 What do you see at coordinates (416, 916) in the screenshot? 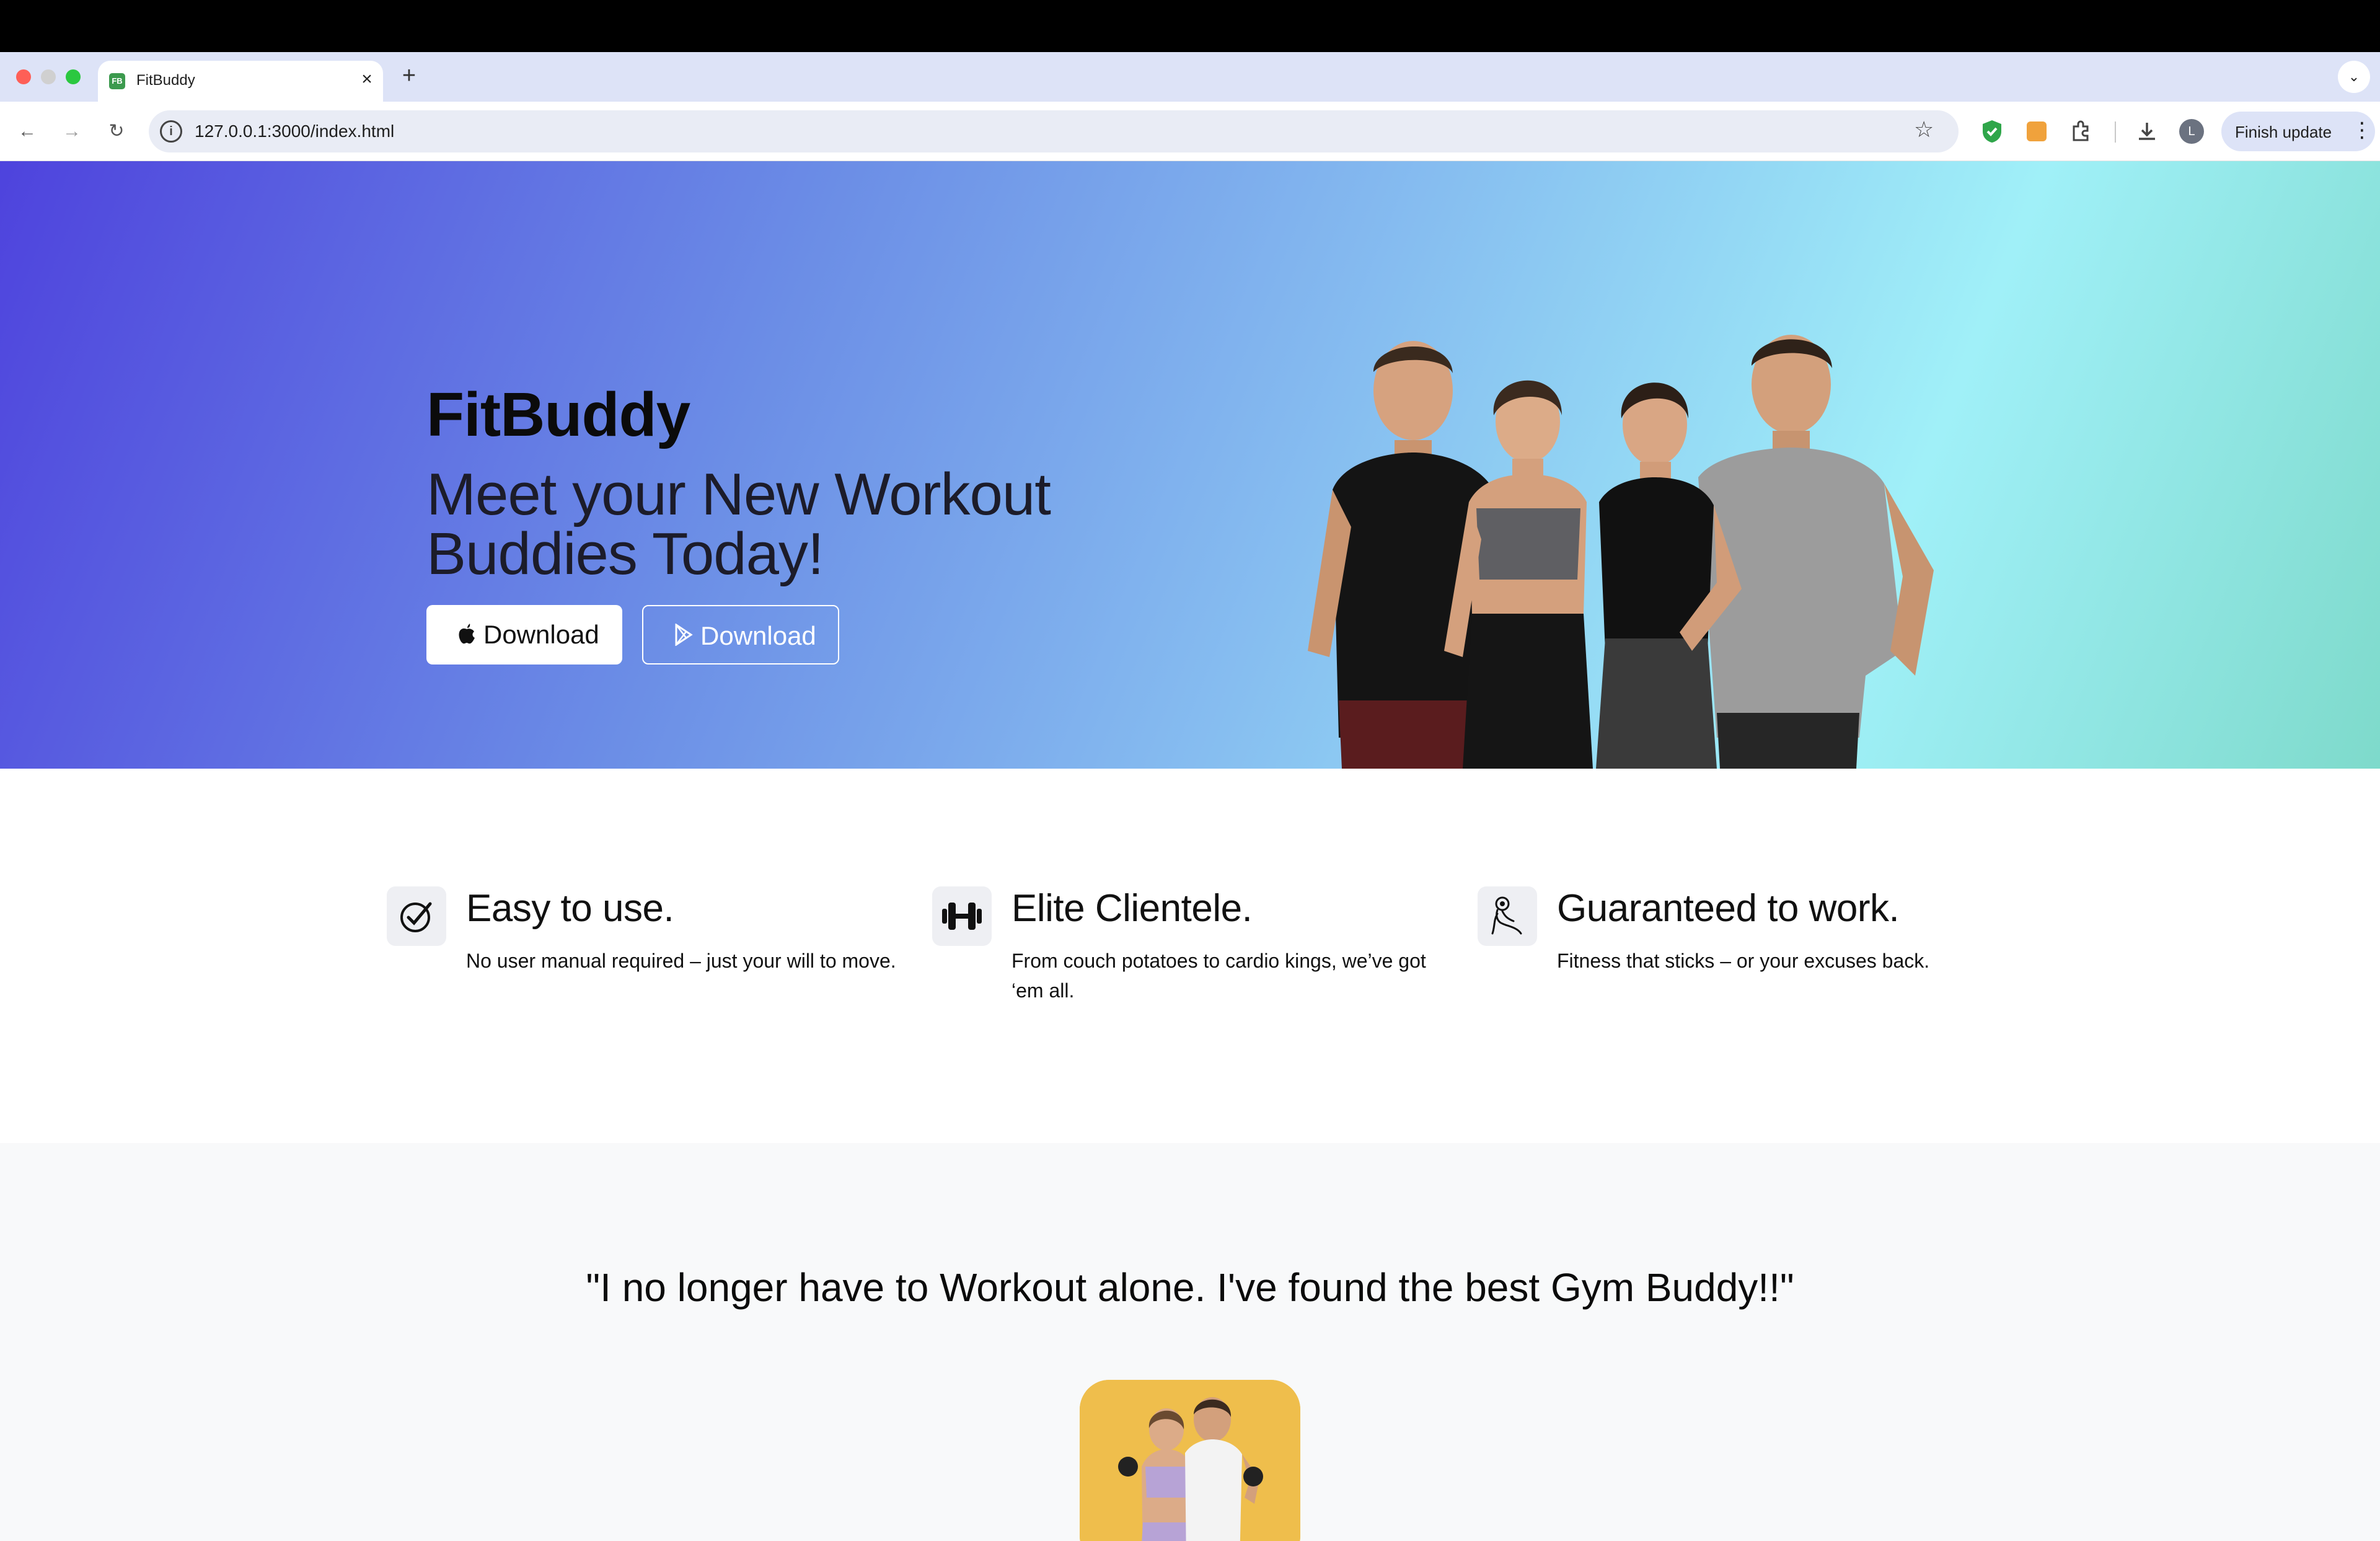
I see `check-circle-icon` at bounding box center [416, 916].